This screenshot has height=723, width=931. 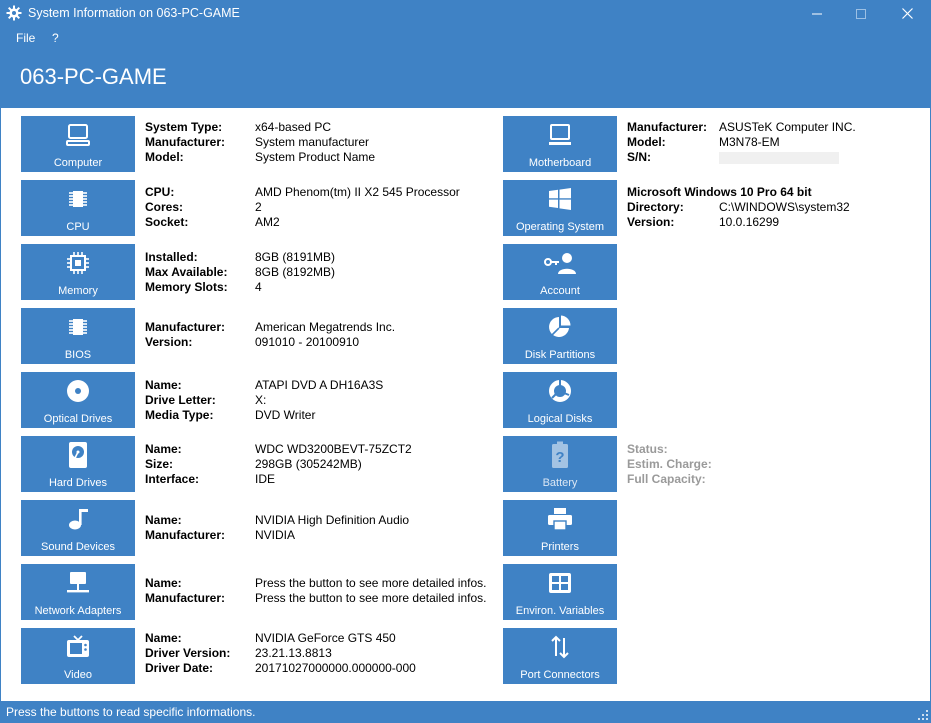 I want to click on printer-icon, so click(x=560, y=519).